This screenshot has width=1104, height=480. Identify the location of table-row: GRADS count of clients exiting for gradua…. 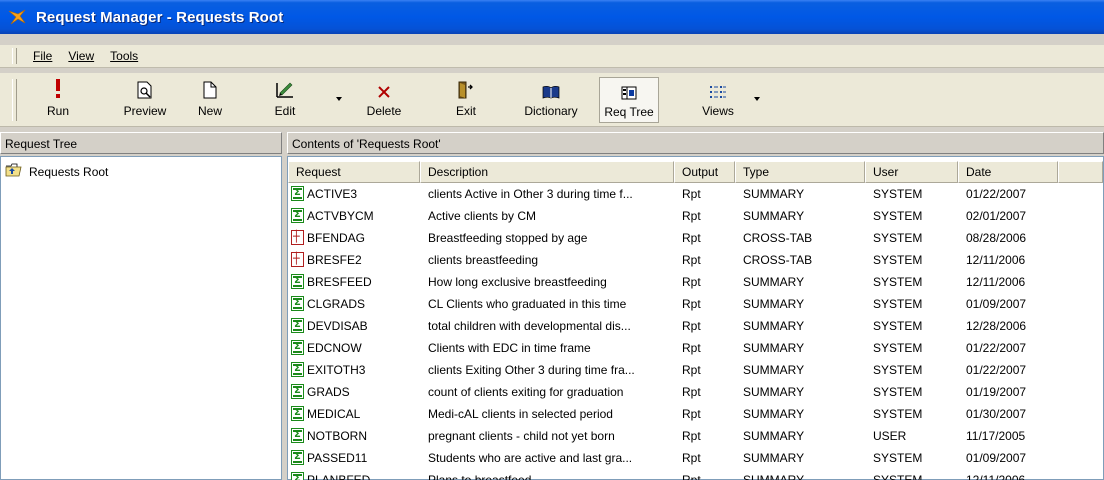
(695, 392).